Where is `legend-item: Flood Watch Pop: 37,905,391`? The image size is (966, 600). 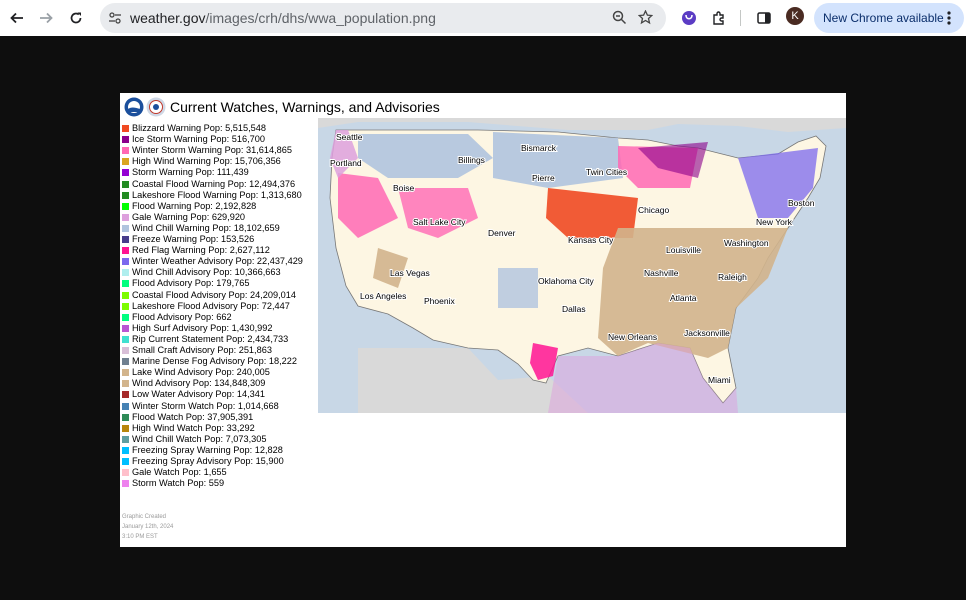 legend-item: Flood Watch Pop: 37,905,391 is located at coordinates (187, 417).